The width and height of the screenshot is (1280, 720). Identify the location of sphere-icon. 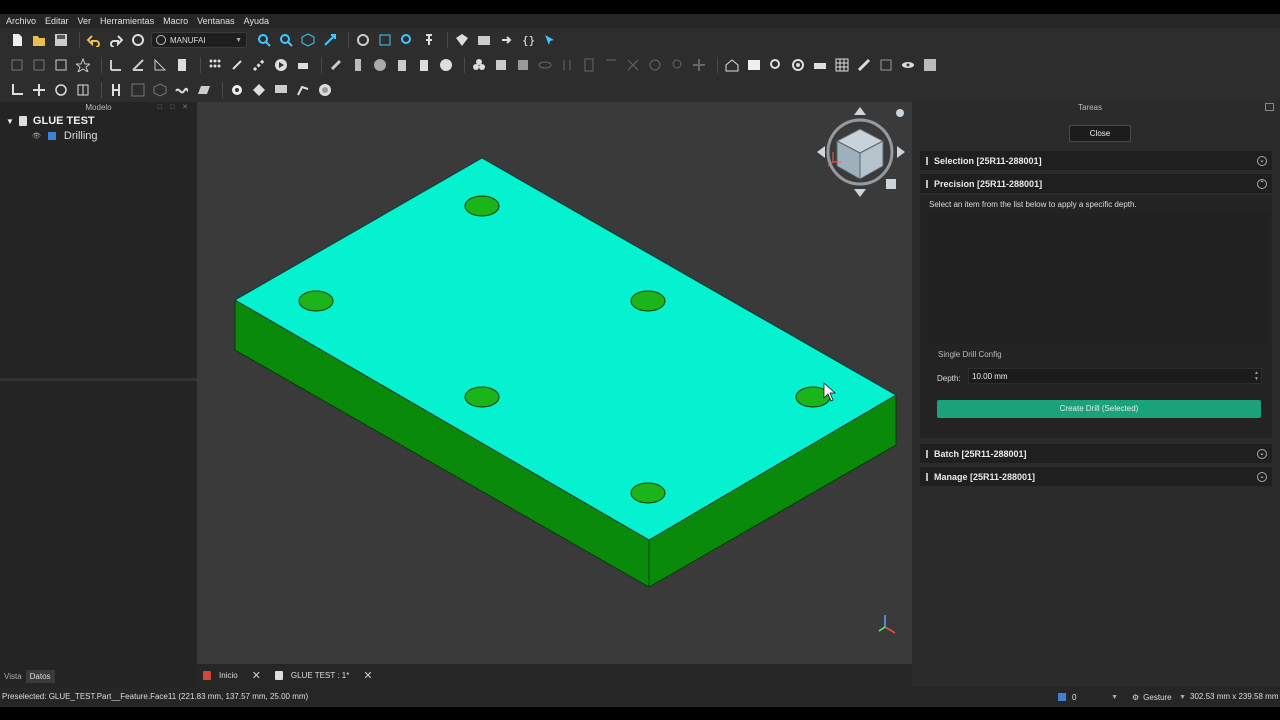
(380, 65).